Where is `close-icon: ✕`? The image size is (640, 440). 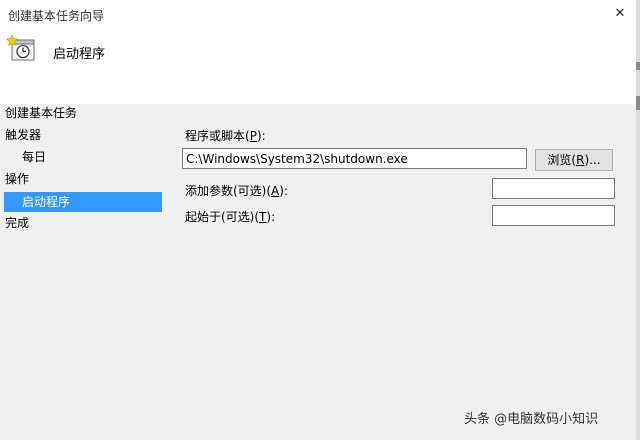
close-icon: ✕ is located at coordinates (620, 13).